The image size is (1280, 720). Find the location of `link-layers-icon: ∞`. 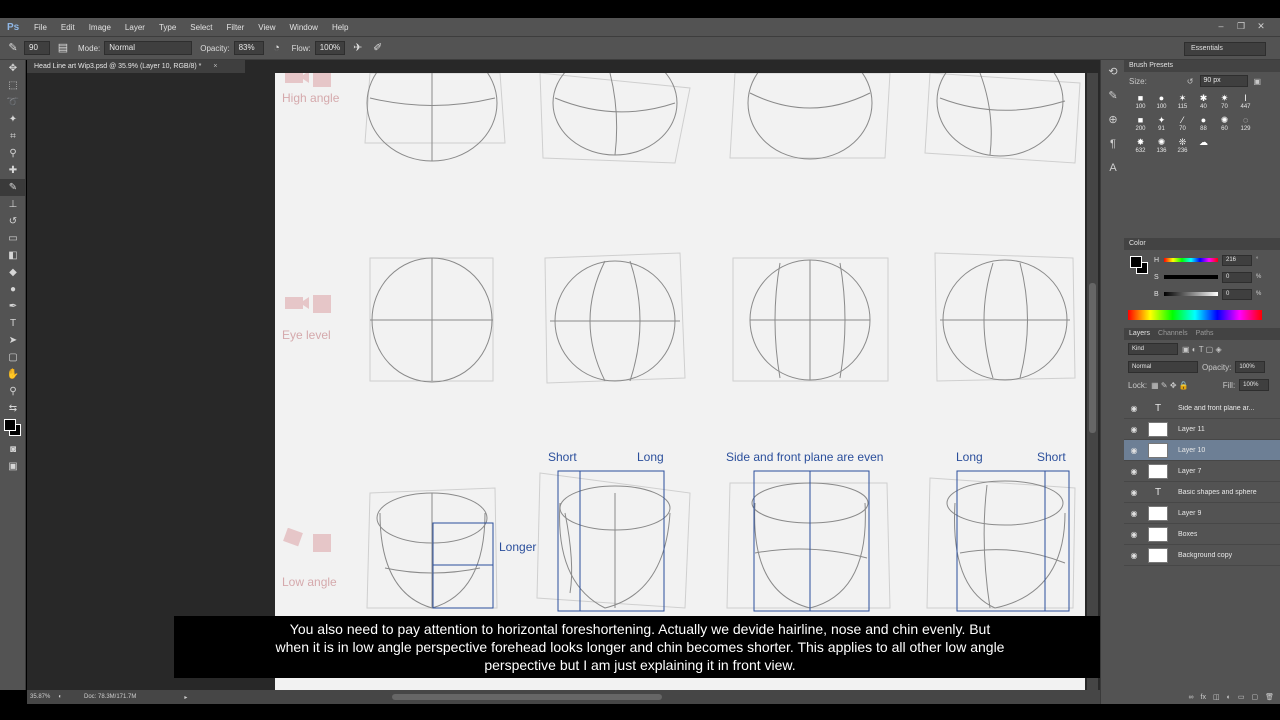

link-layers-icon: ∞ is located at coordinates (1191, 698).